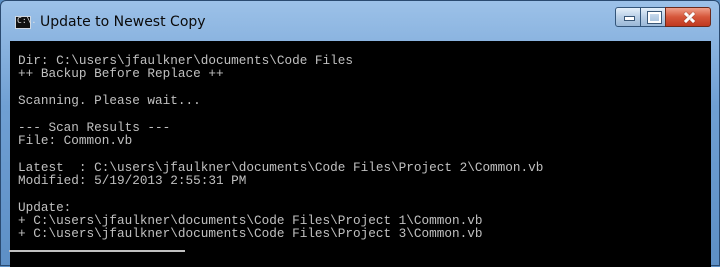 Image resolution: width=720 pixels, height=267 pixels. Describe the element at coordinates (97, 251) in the screenshot. I see `text-cursor` at that location.